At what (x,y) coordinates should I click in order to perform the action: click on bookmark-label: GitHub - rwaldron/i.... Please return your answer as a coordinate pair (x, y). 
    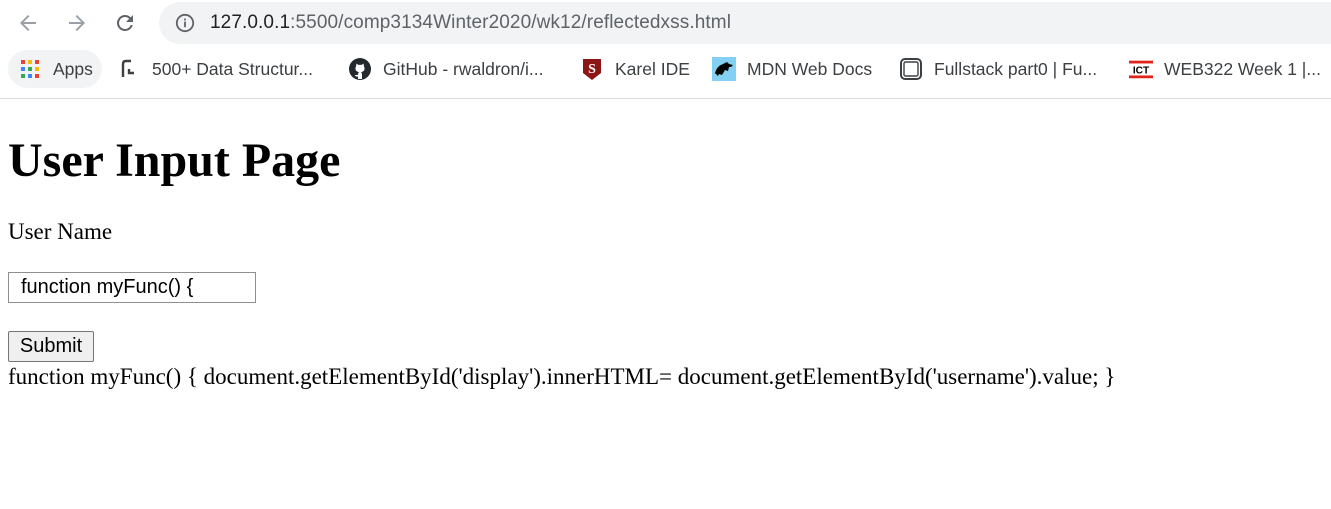
    Looking at the image, I should click on (463, 68).